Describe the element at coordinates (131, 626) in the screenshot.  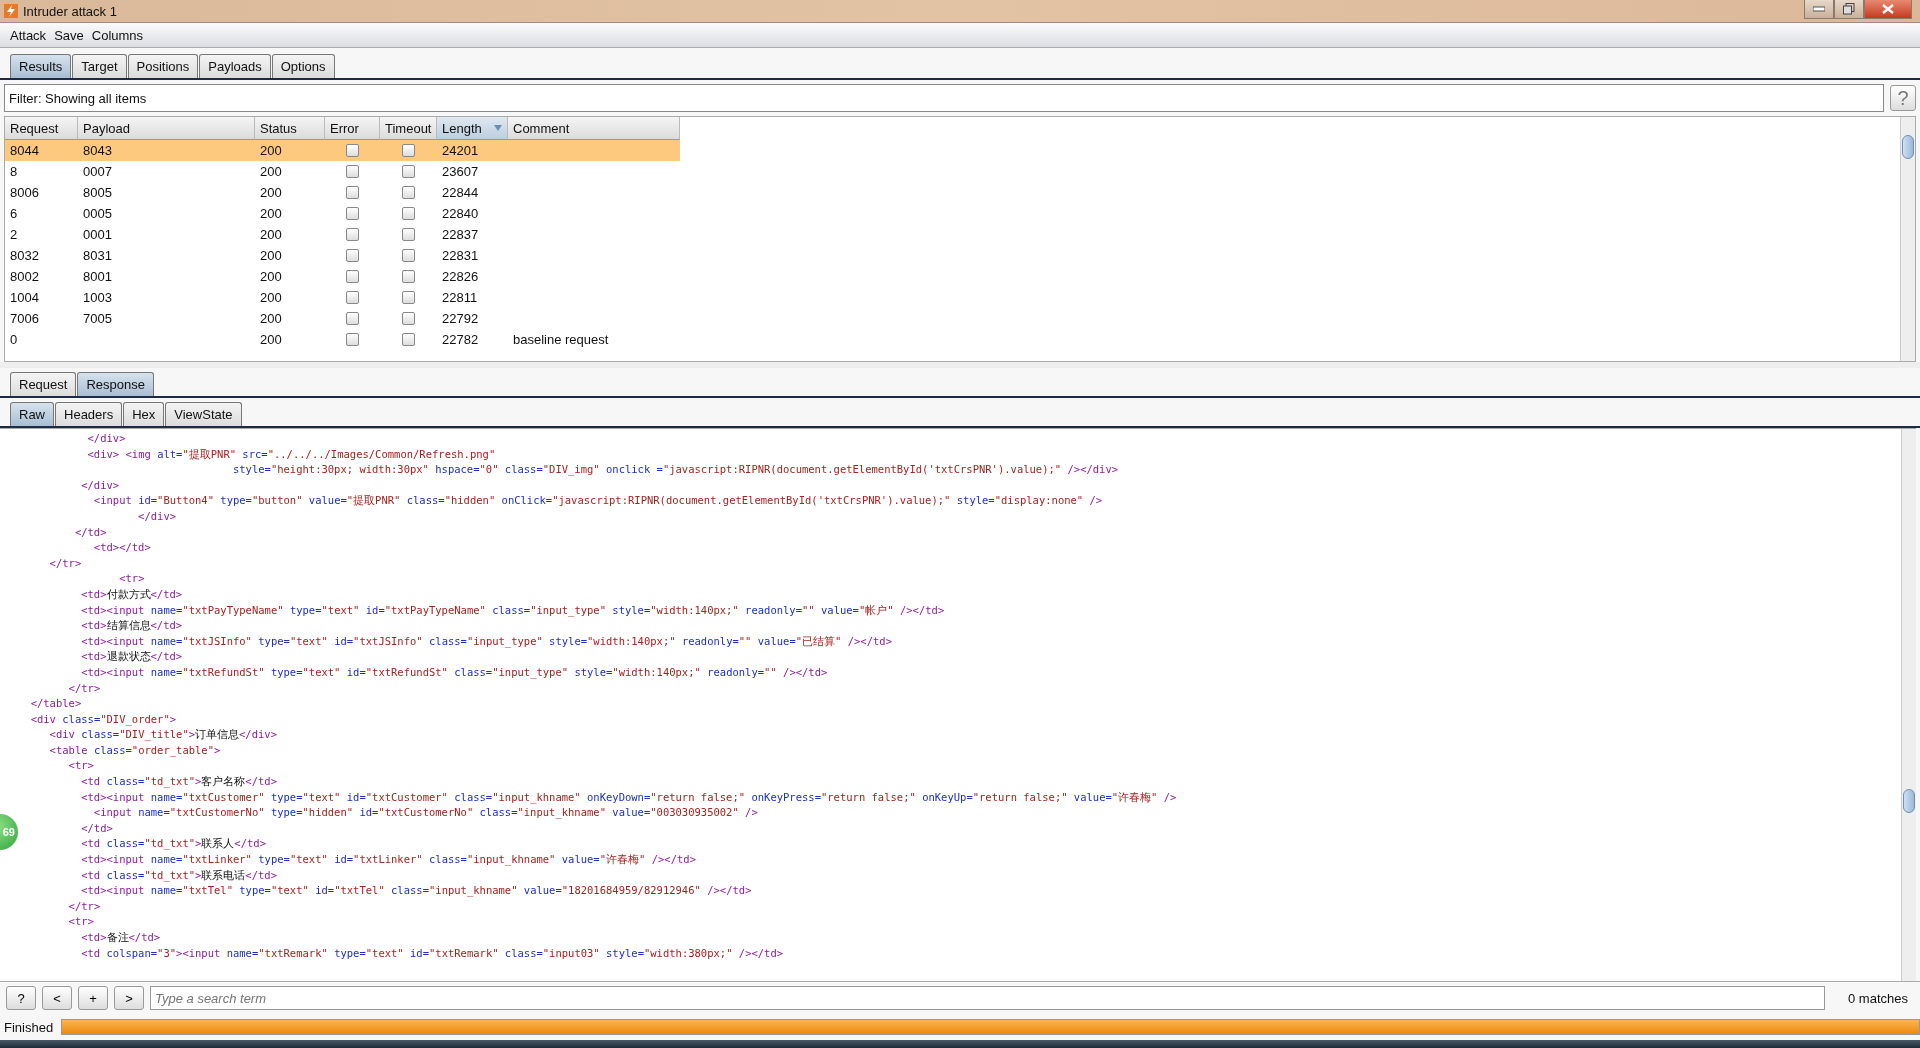
I see `code-line: <td>结算信息</td>` at that location.